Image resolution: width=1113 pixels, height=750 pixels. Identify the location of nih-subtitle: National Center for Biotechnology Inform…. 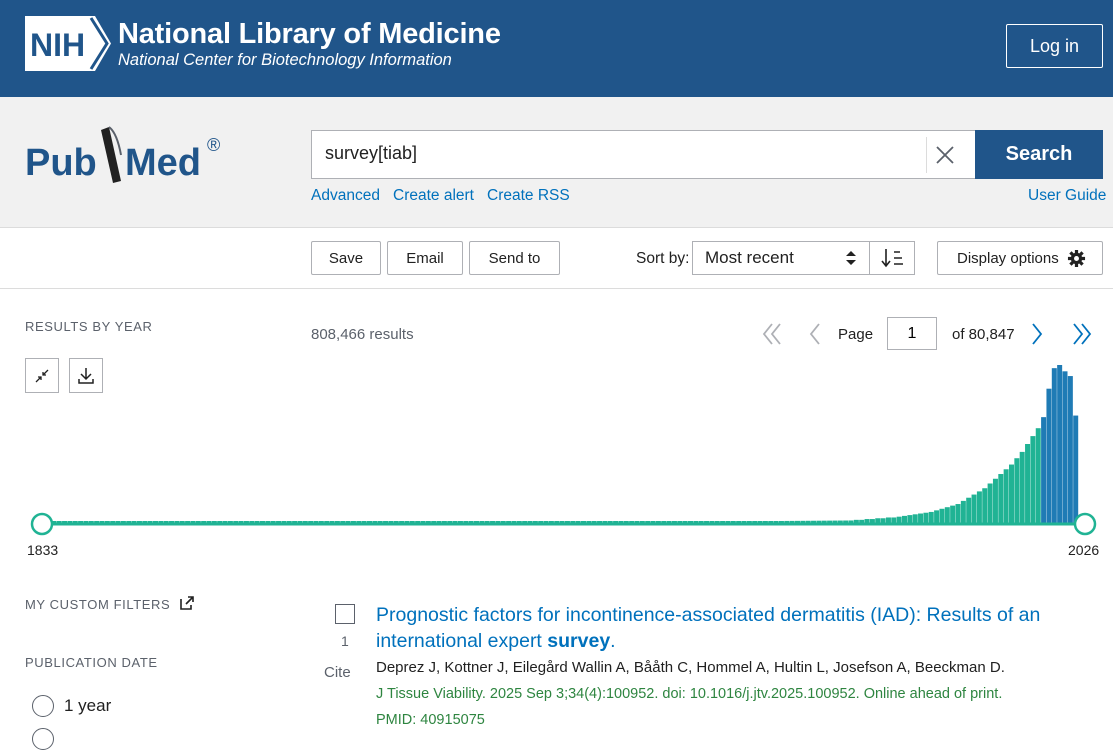
(285, 60).